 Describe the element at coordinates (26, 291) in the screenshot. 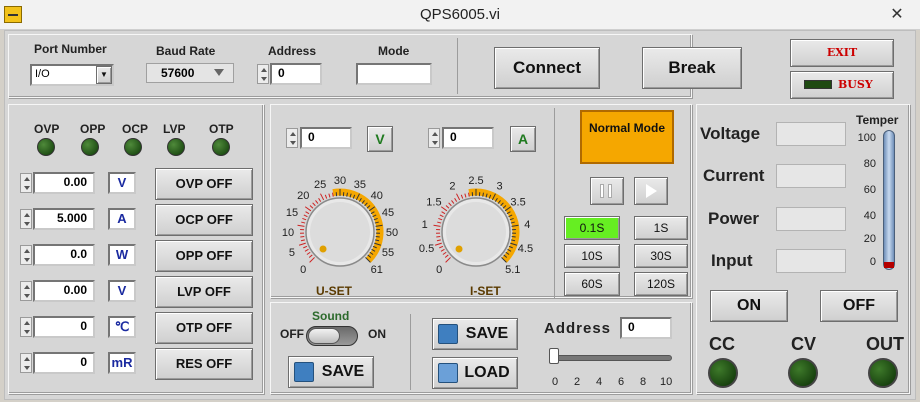

I see `lvp-stepper` at that location.